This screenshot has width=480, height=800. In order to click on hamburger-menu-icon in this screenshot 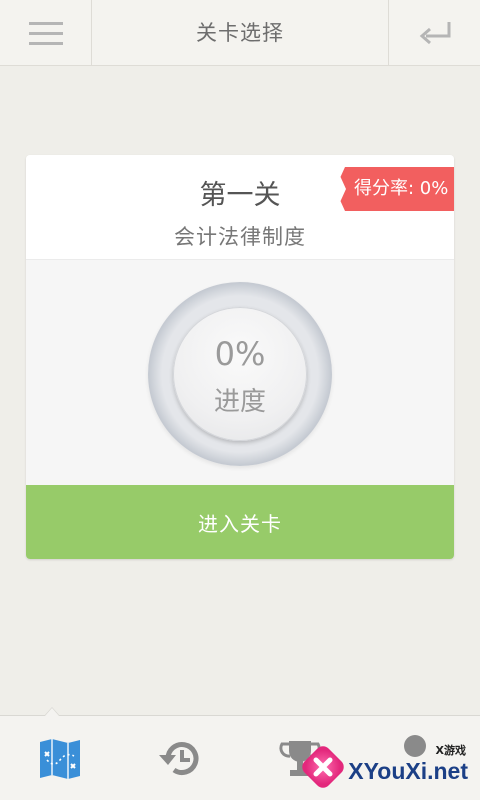, I will do `click(45, 33)`.